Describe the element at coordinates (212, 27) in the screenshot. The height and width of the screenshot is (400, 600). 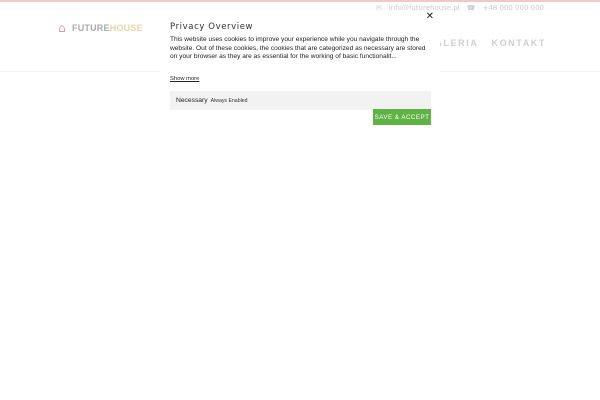
I see `modal-title: Privacy Overview` at that location.